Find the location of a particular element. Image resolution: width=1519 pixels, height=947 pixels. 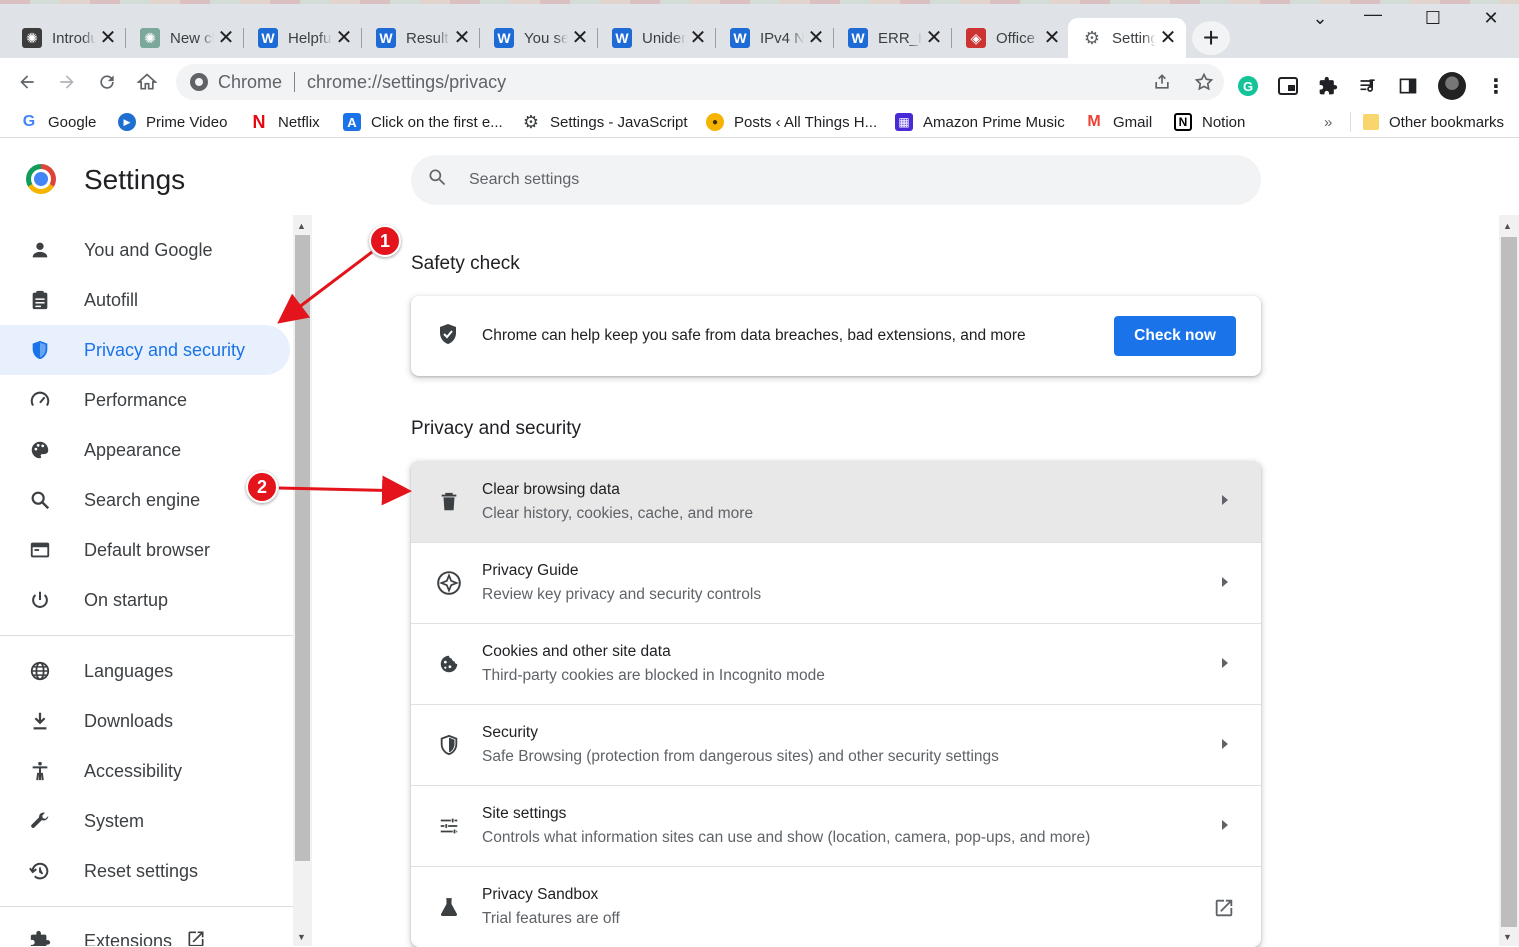

bookmark-amazon-prime-music: ▦ Amazon Prime Music is located at coordinates (980, 122).